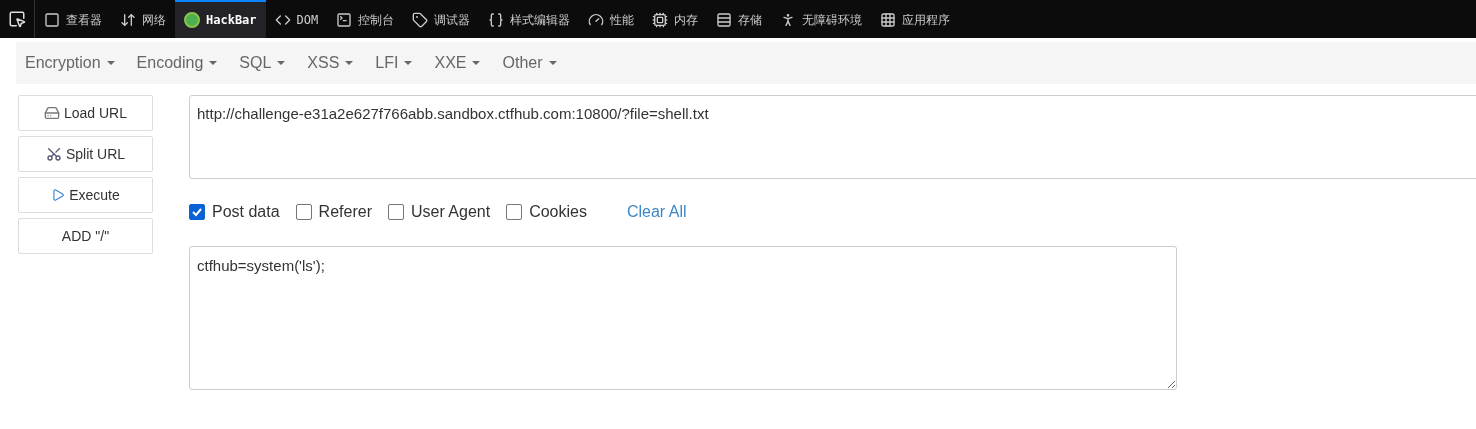  I want to click on devtools-tab: 内存, so click(675, 19).